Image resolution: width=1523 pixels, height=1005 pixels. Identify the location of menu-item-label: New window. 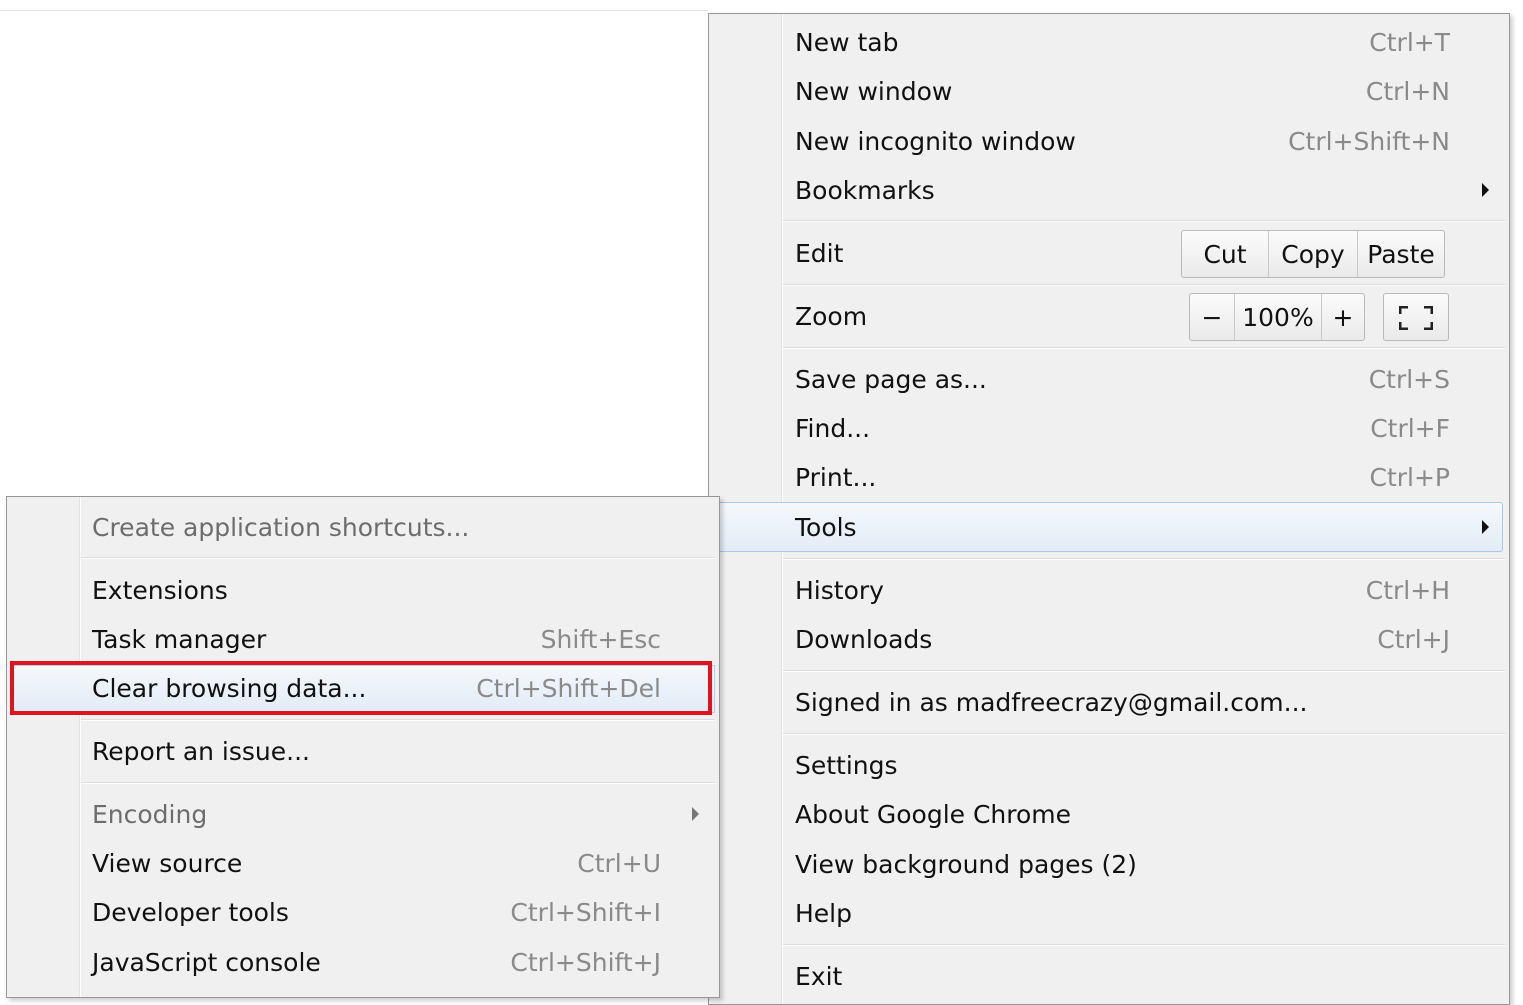
(874, 91).